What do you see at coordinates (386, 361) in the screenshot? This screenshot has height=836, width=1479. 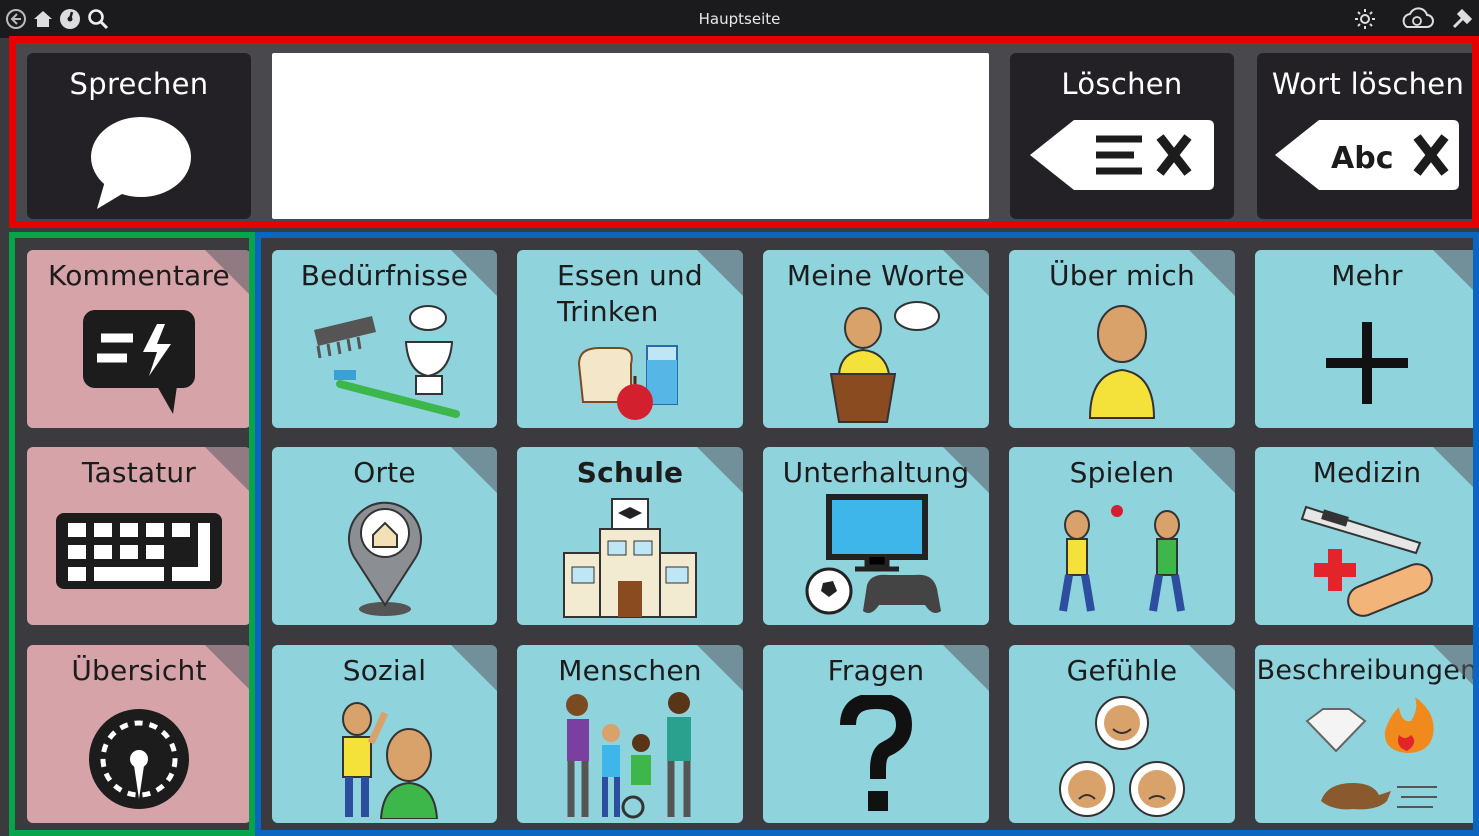 I see `toiletries-icon` at bounding box center [386, 361].